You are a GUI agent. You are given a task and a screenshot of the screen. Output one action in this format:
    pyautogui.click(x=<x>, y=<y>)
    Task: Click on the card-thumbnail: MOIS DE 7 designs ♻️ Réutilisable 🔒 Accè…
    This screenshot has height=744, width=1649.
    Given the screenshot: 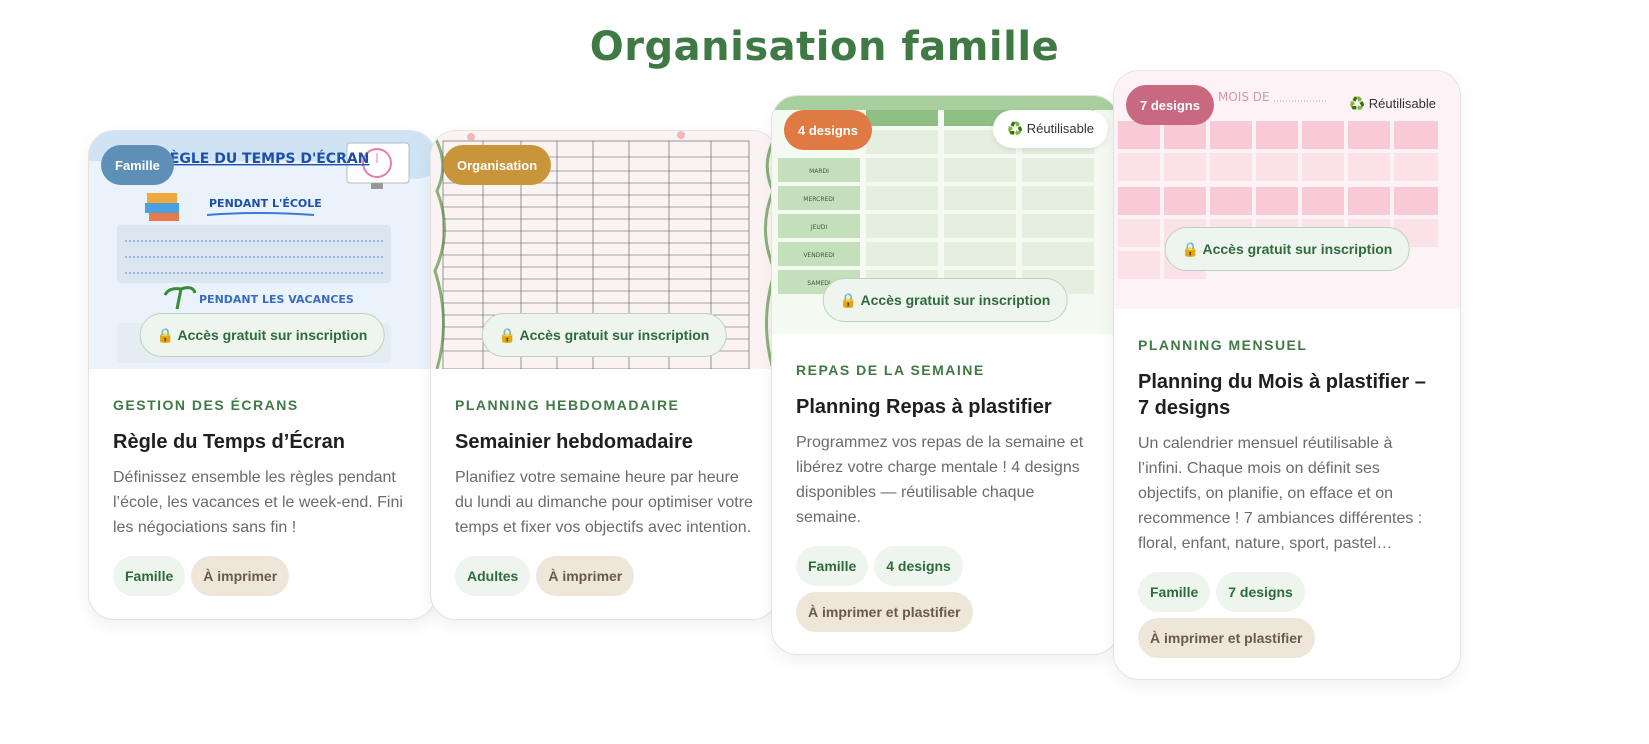 What is the action you would take?
    pyautogui.click(x=1287, y=190)
    